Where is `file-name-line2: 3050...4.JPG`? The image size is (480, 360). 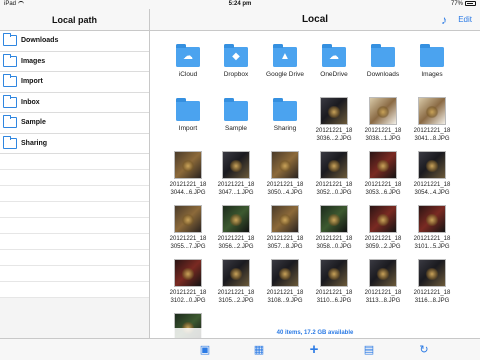
file-name-line2: 3050...4.JPG is located at coordinates (285, 192).